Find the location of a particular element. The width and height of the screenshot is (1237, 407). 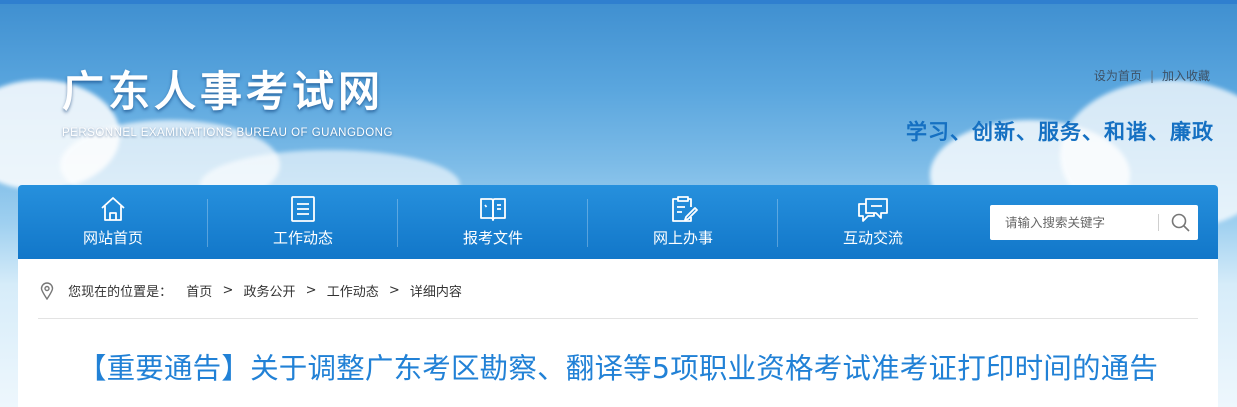

breadcrumb-current: 详细内容 is located at coordinates (435, 292).